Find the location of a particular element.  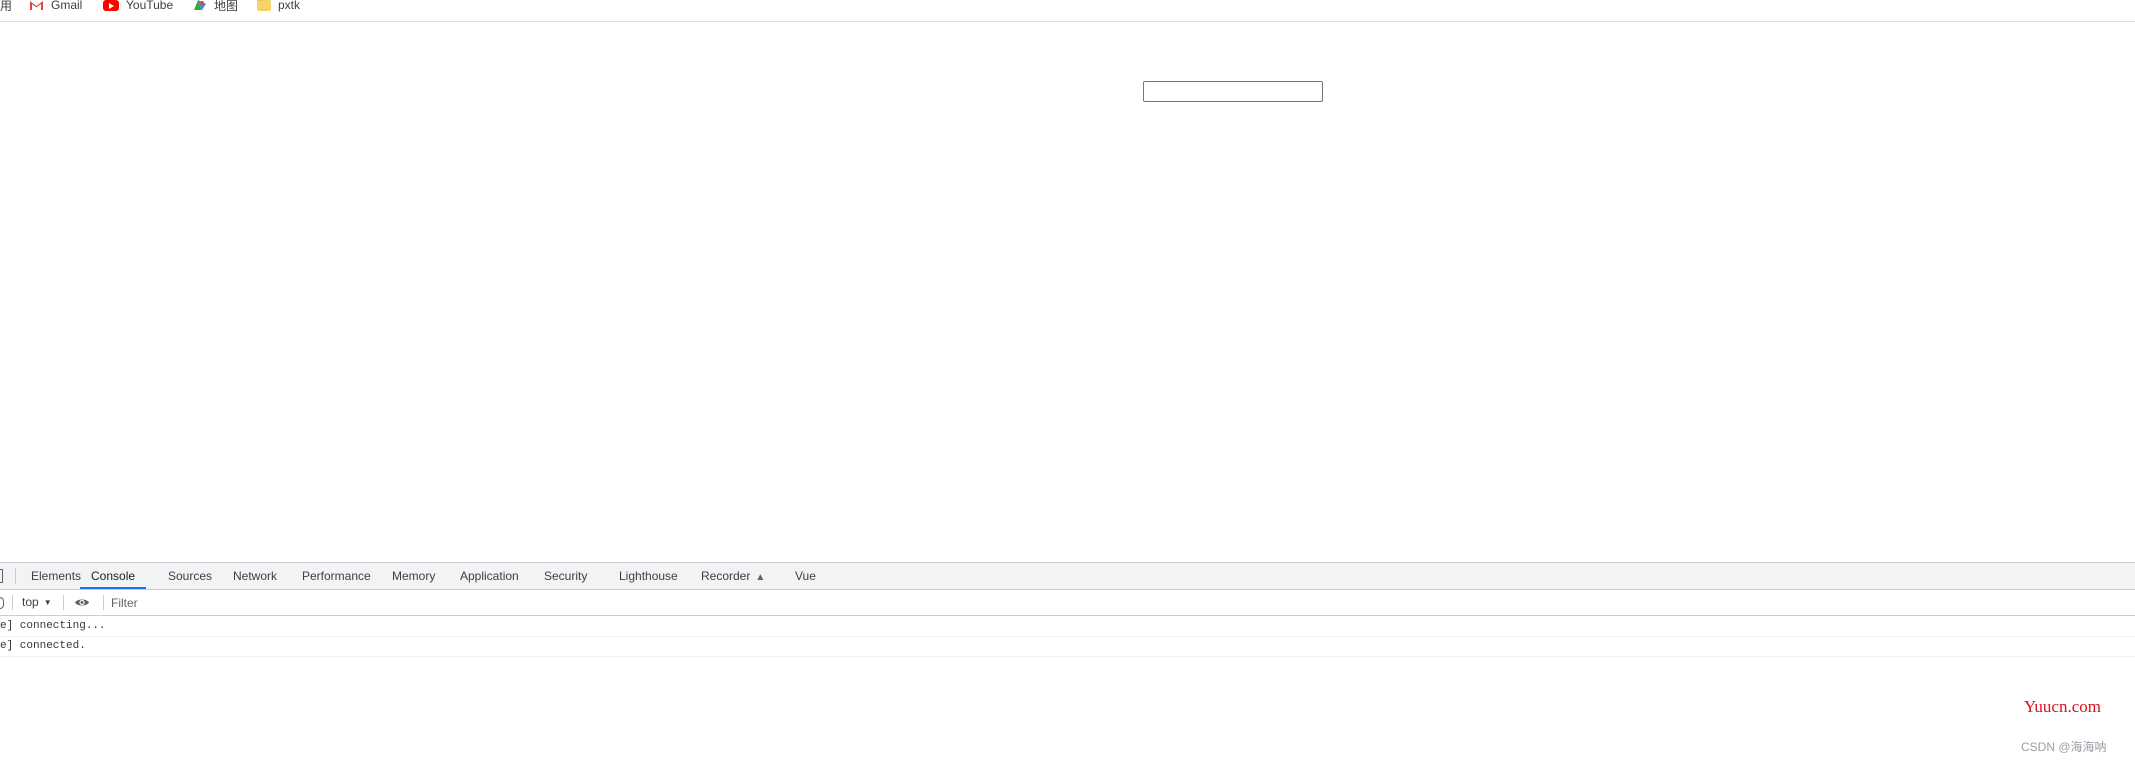

bookmark-youtube: YouTube is located at coordinates (138, 6).